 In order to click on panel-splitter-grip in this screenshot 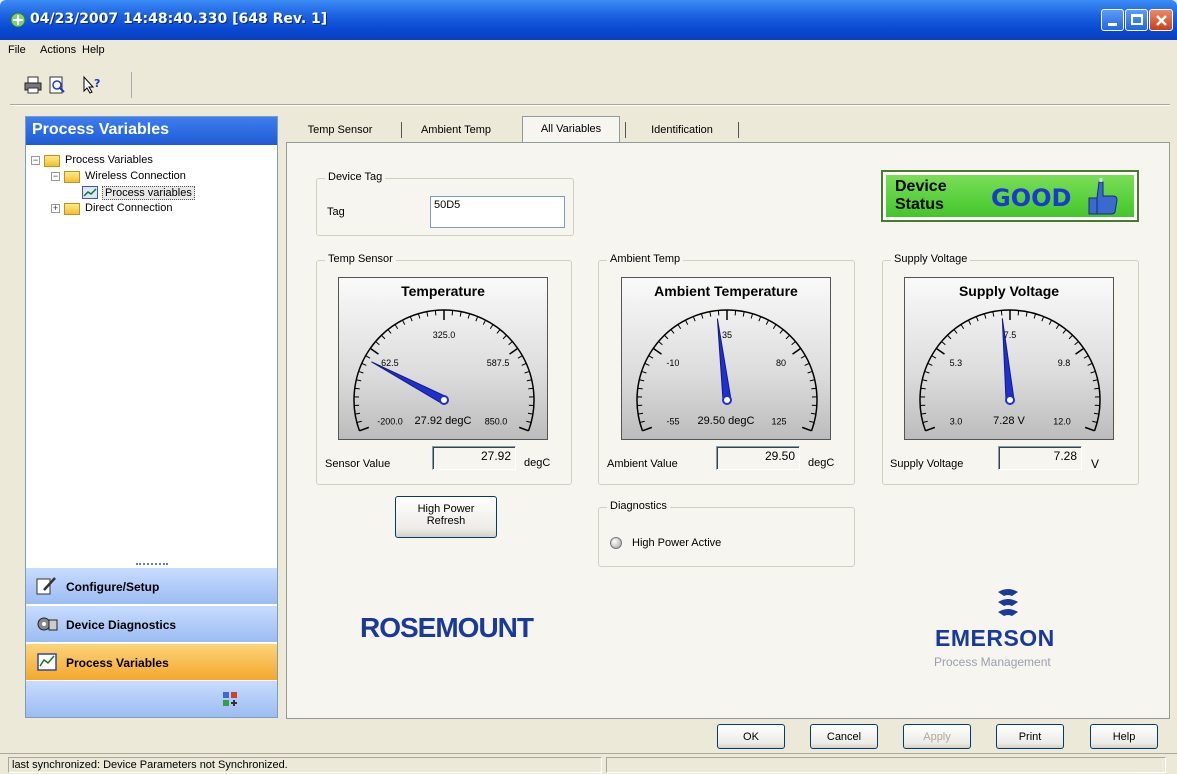, I will do `click(152, 564)`.